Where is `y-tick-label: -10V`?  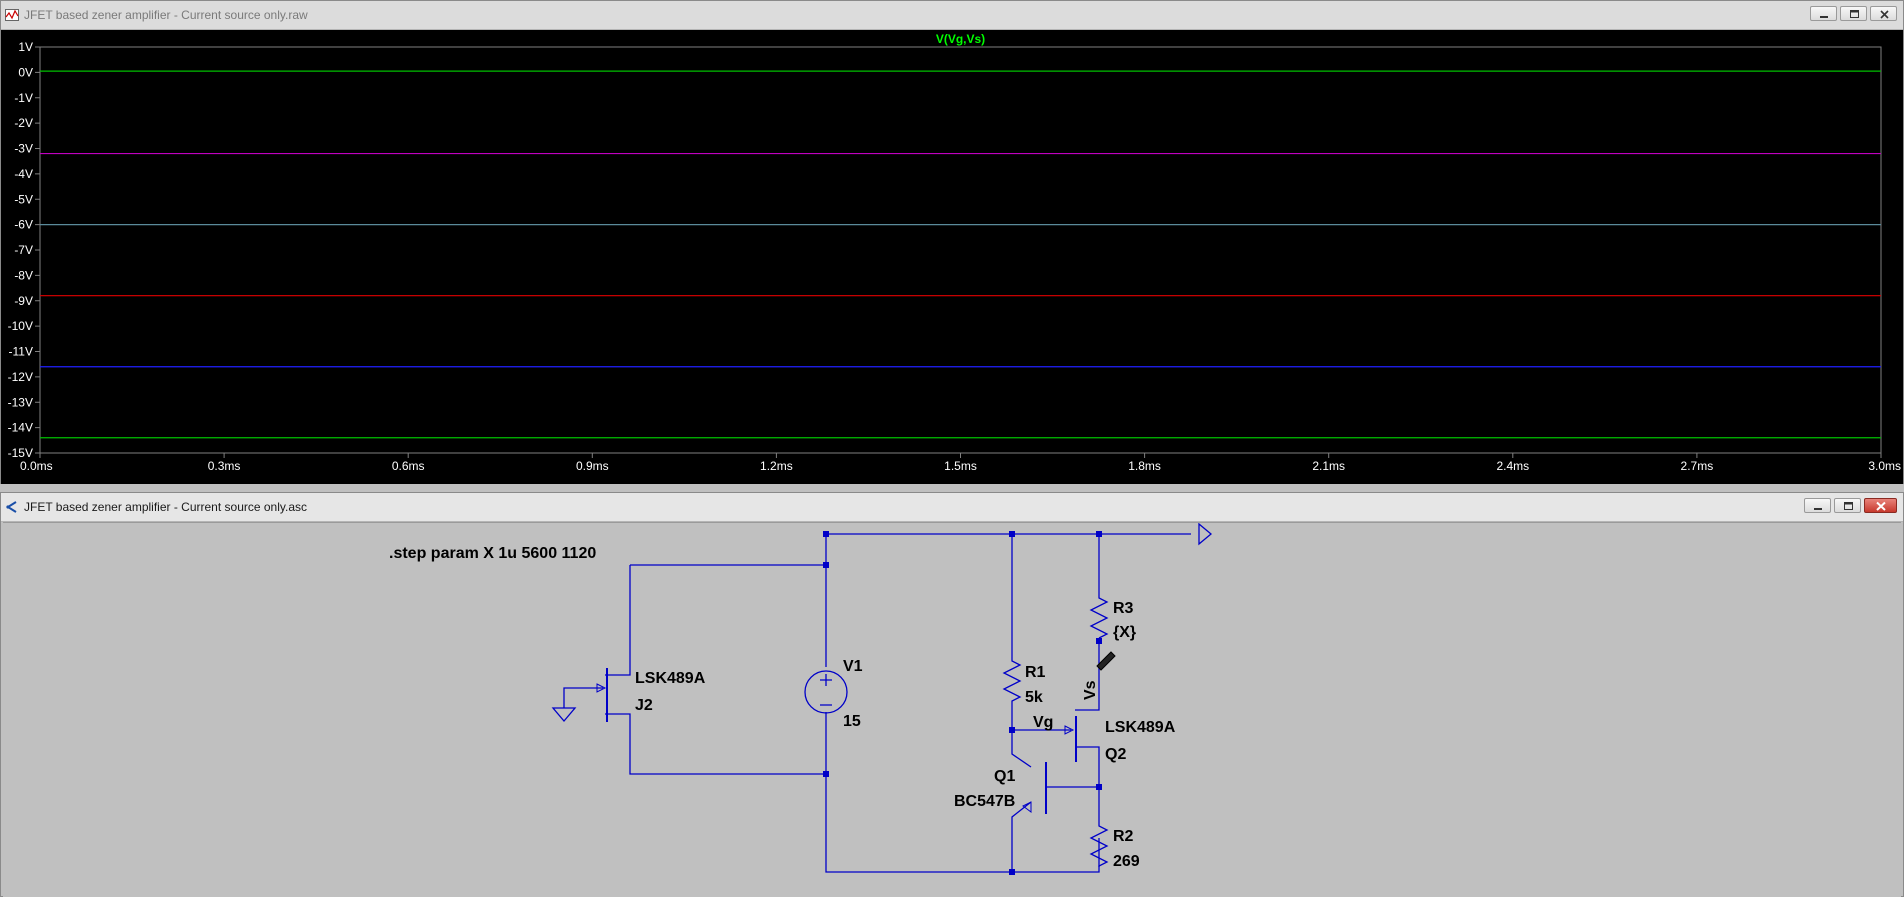 y-tick-label: -10V is located at coordinates (20, 326).